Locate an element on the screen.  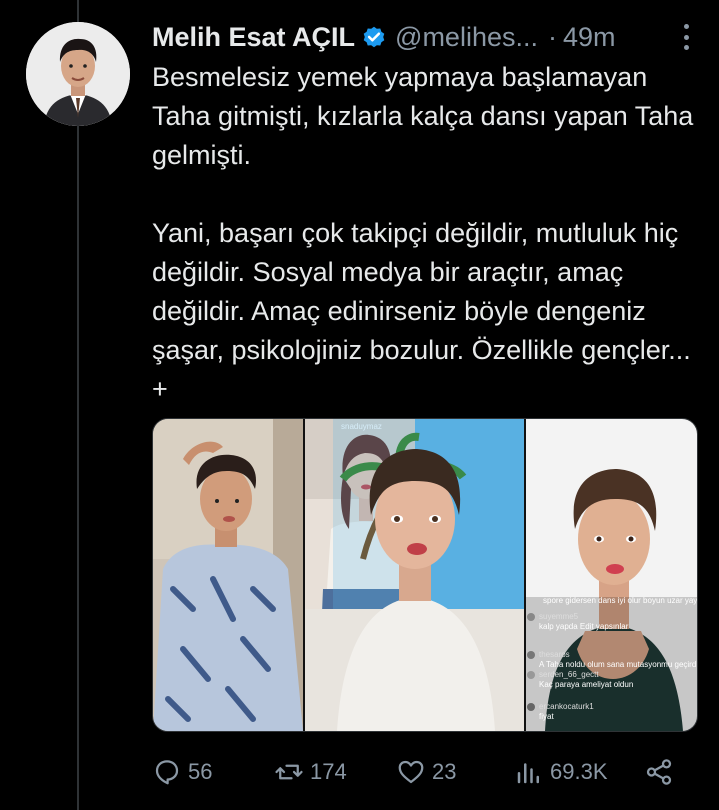
like-icon is located at coordinates (411, 772).